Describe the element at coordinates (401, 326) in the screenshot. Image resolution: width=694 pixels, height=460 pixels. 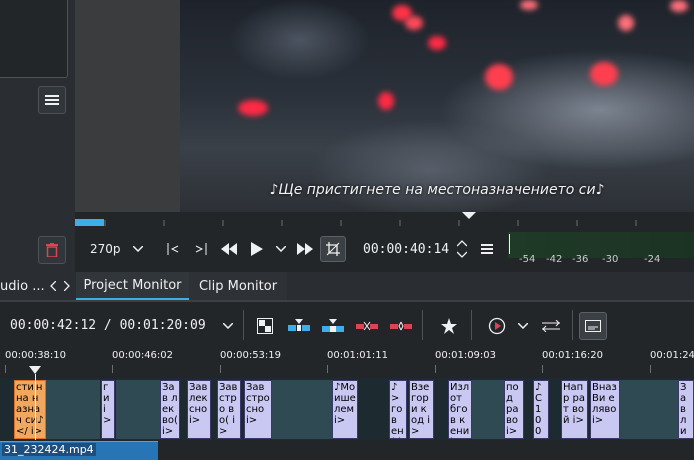
I see `extract-icon` at that location.